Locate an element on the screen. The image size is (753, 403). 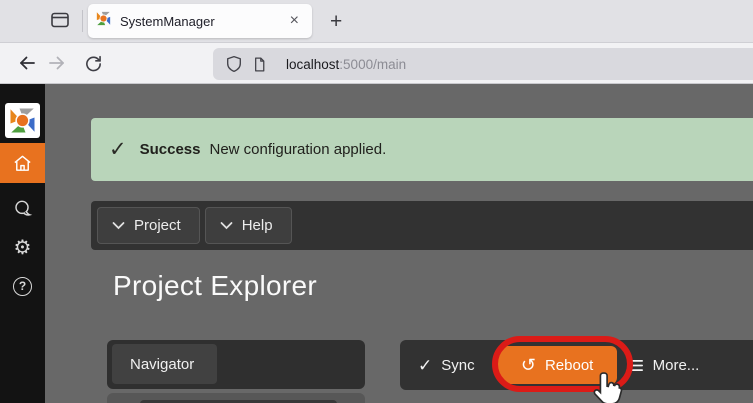
app-logo is located at coordinates (22, 120).